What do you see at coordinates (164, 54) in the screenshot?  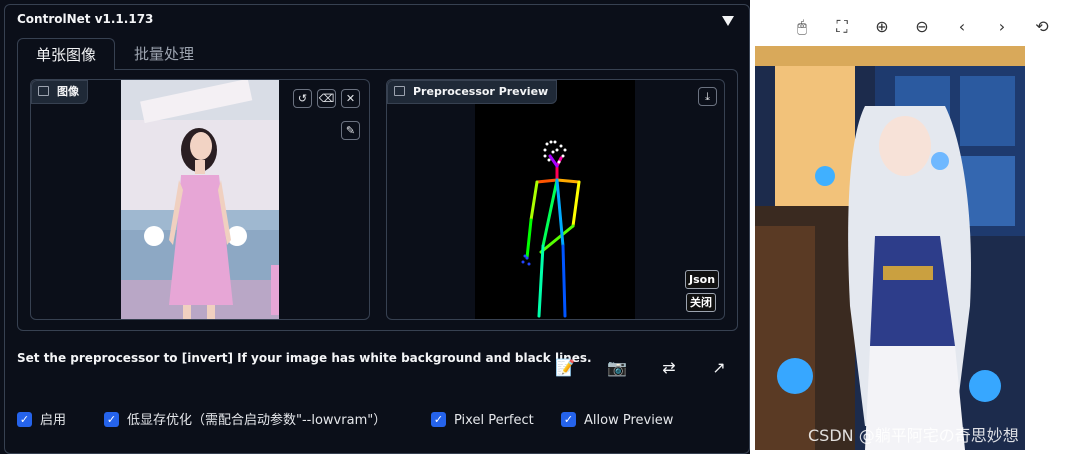 I see `tab-batch: 批量处理` at bounding box center [164, 54].